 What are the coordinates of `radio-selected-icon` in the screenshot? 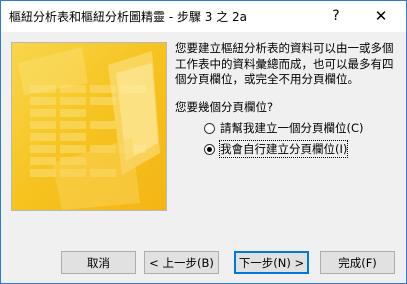 It's located at (209, 149).